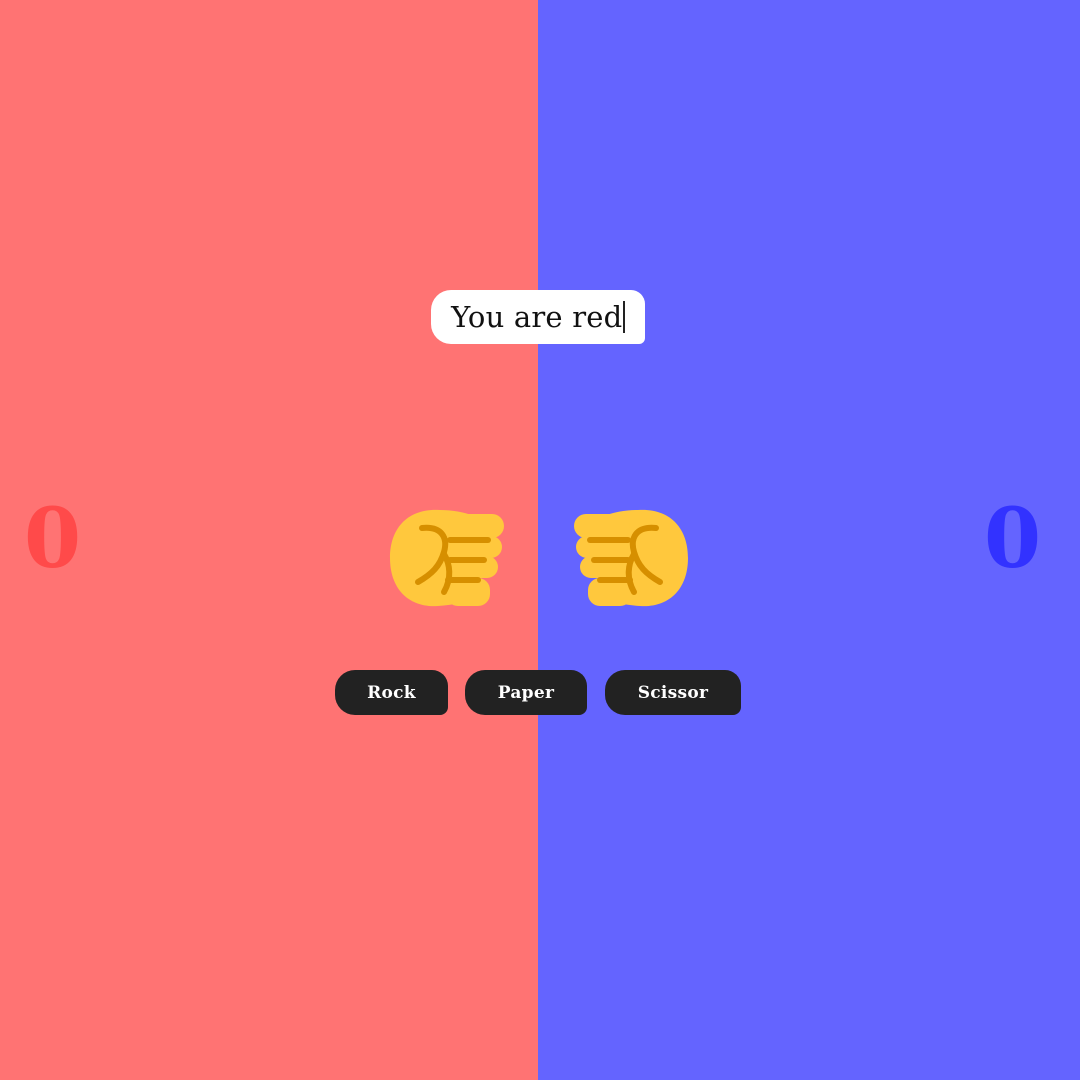  I want to click on blue-score: 0, so click(1013, 539).